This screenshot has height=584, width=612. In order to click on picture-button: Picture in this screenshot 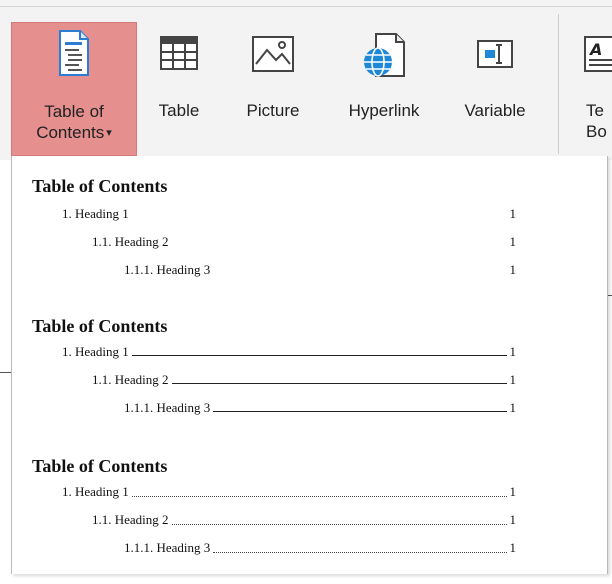, I will do `click(273, 89)`.